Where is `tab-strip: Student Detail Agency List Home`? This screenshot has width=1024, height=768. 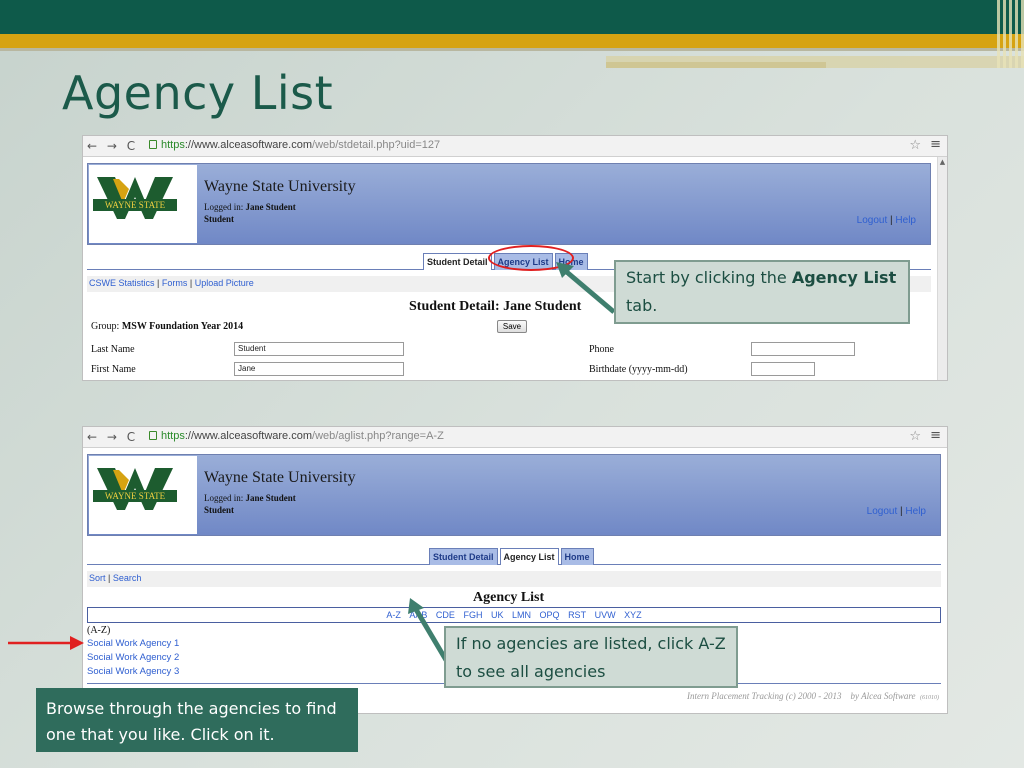
tab-strip: Student Detail Agency List Home is located at coordinates (514, 555).